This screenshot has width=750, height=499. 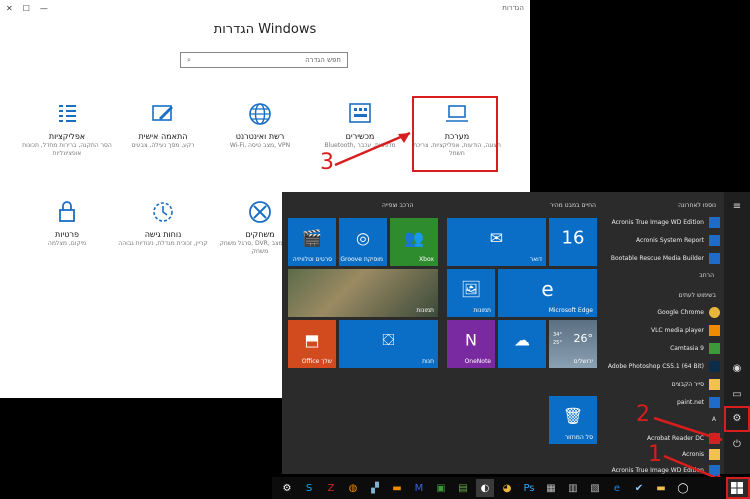 What do you see at coordinates (163, 136) in the screenshot?
I see `tile-title: התאמה אישית` at bounding box center [163, 136].